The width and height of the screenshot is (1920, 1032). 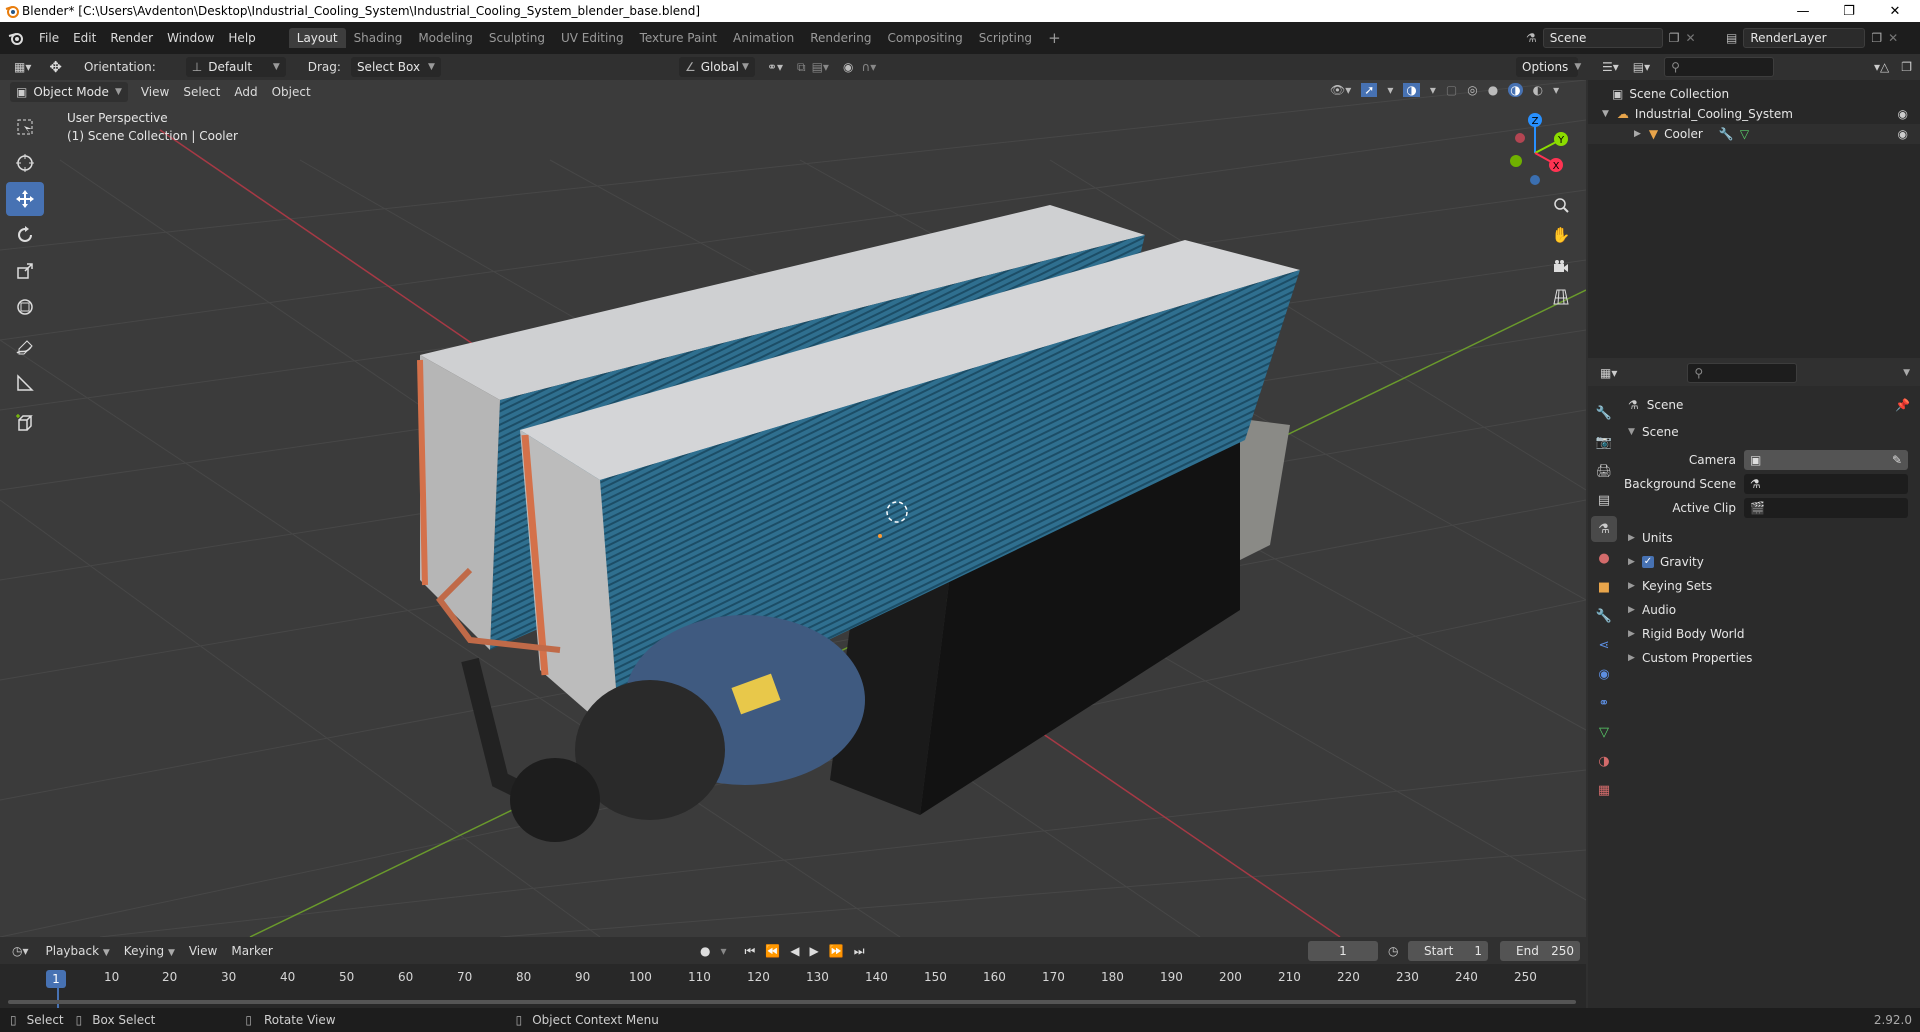 I want to click on render-layer-icon: ▤, so click(x=1731, y=38).